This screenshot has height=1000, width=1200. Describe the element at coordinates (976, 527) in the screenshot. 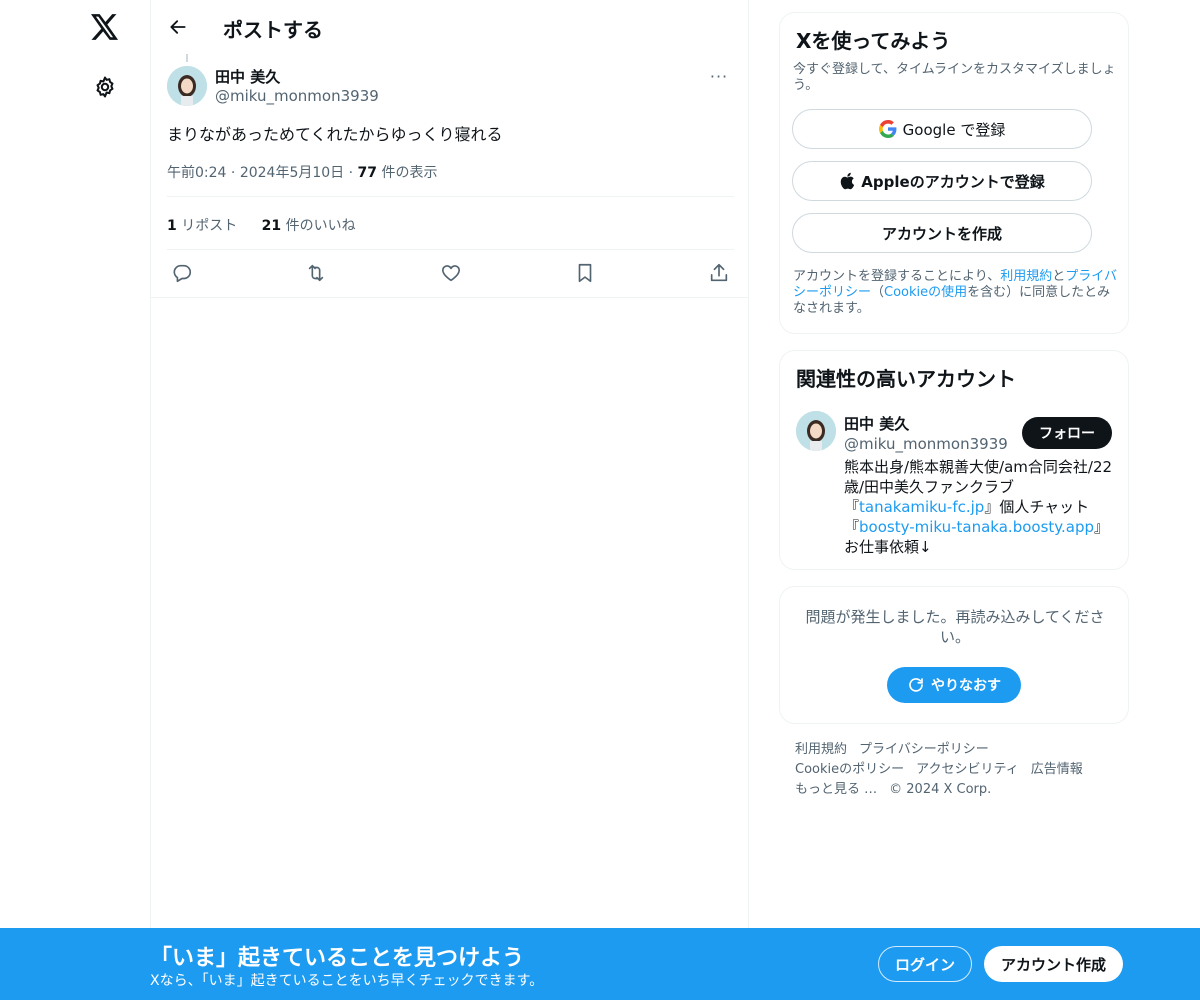

I see `bio-link-boosty: boosty-miku-tanaka.boosty.app` at that location.